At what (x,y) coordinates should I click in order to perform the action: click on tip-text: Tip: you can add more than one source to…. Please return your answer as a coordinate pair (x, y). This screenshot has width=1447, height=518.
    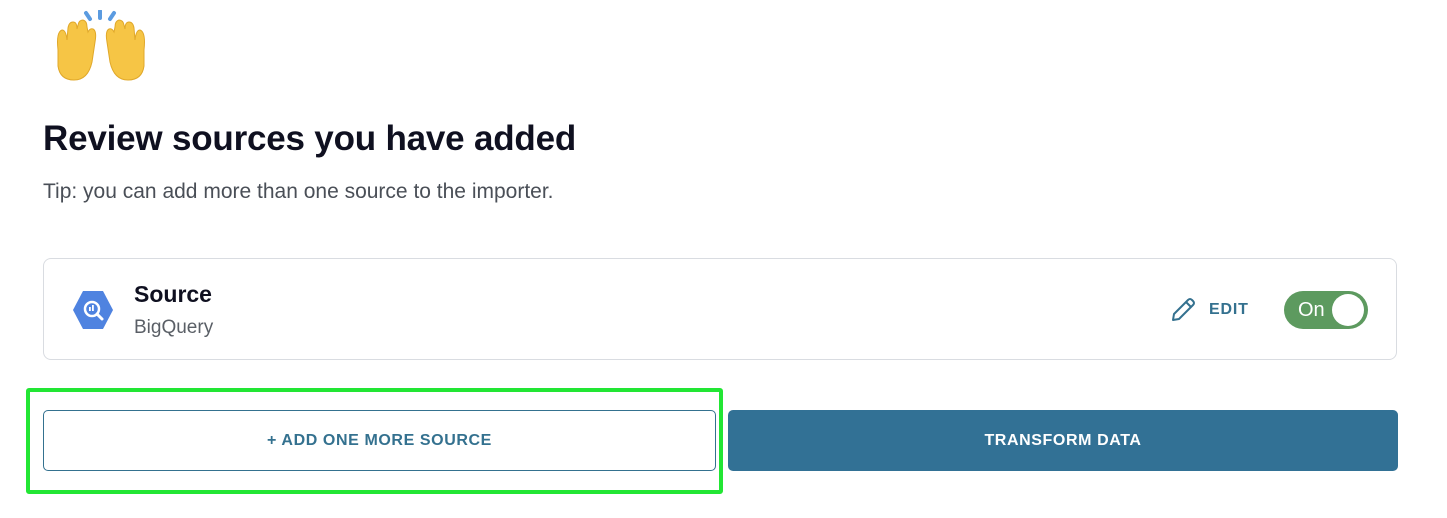
    Looking at the image, I should click on (298, 191).